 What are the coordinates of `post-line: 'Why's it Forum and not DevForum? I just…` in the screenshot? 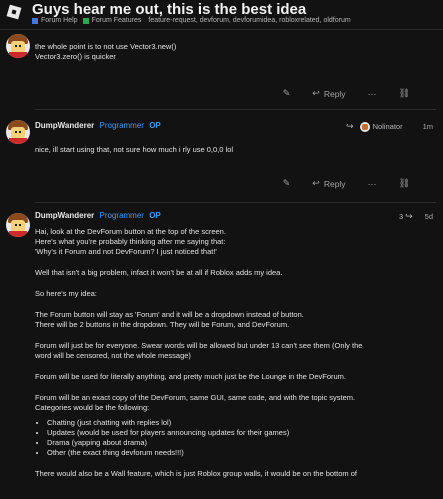 It's located at (126, 251).